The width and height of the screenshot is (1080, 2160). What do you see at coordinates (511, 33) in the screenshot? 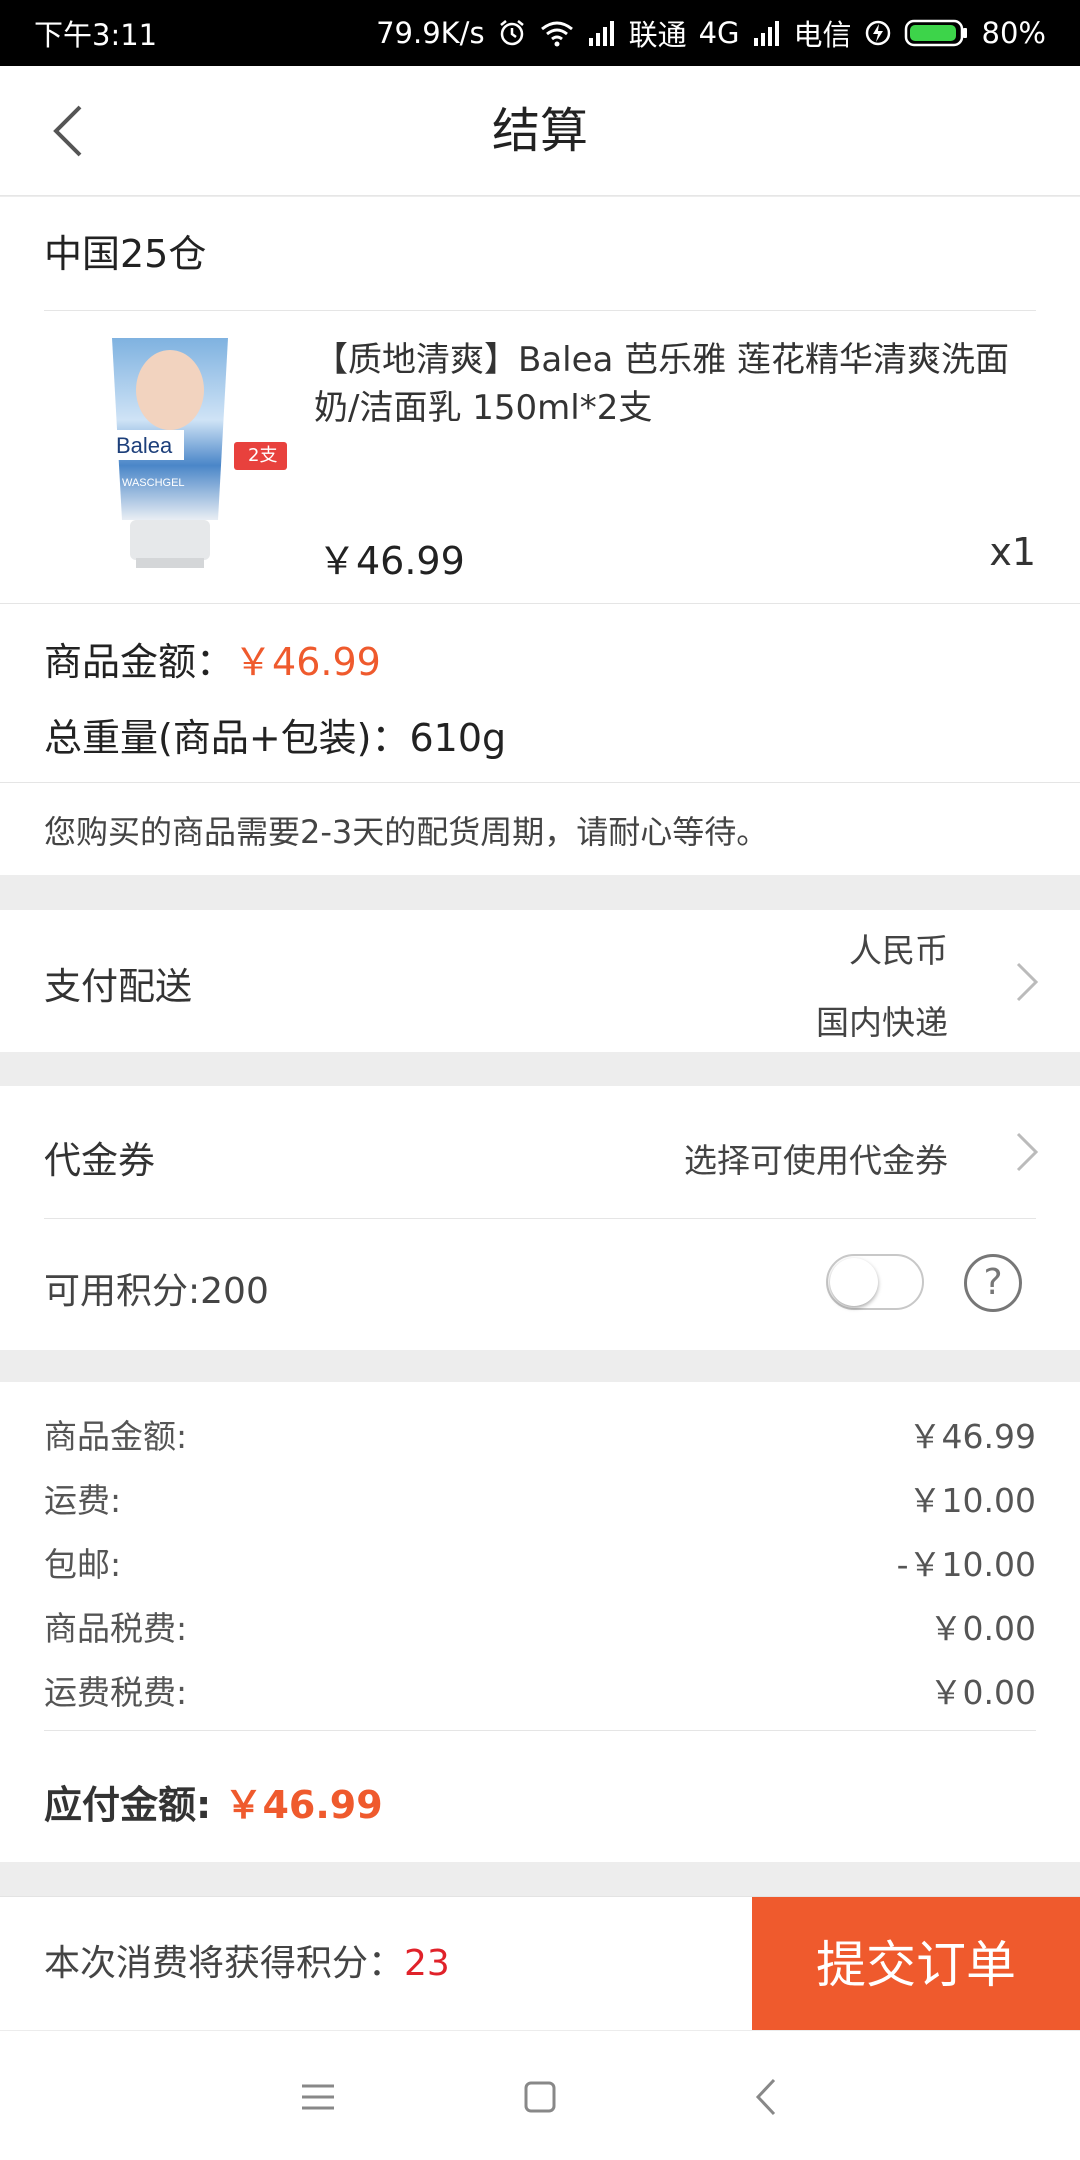
I see `alarm-icon` at bounding box center [511, 33].